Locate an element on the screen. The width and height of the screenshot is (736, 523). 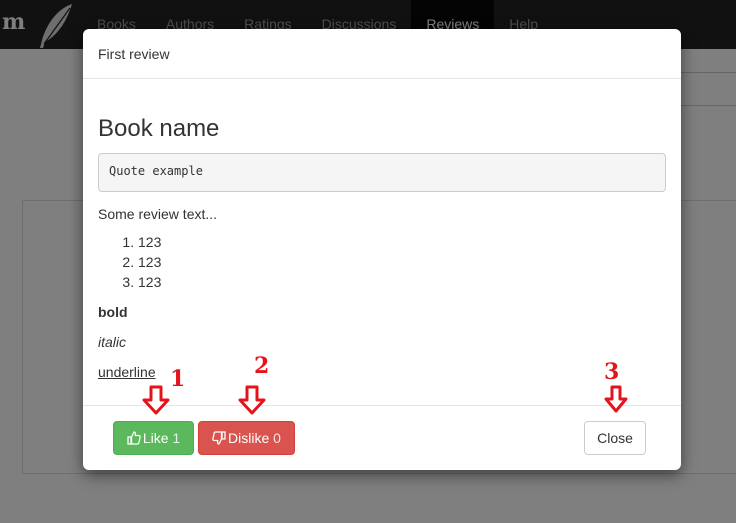
dislike-label: Dislike is located at coordinates (249, 438).